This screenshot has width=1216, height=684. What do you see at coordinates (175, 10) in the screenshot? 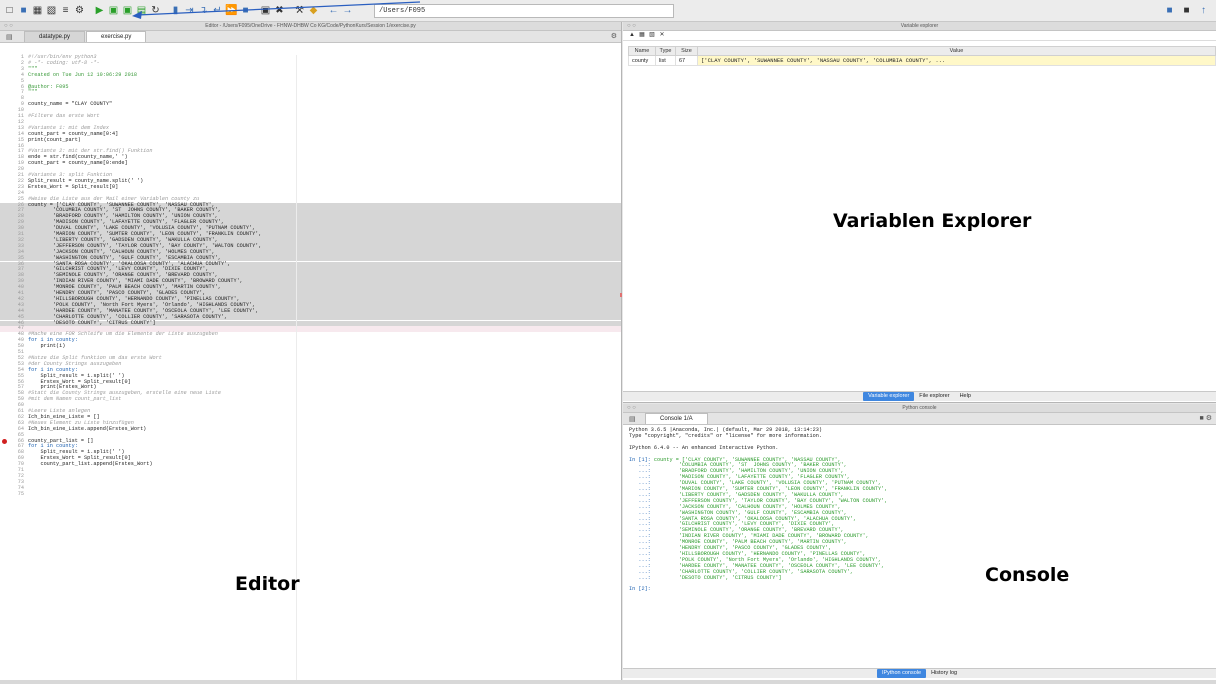
I see `debug-icon: ▮` at bounding box center [175, 10].